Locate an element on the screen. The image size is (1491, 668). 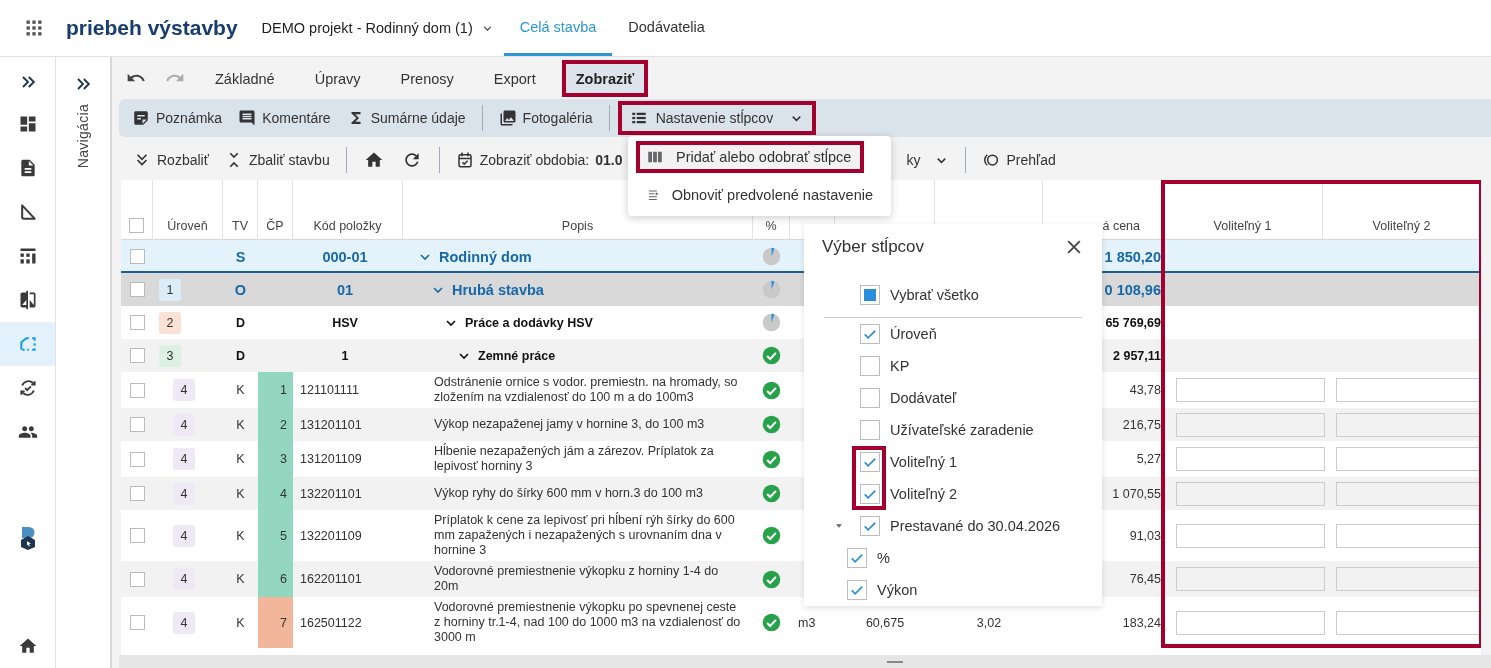
sync-check-icon is located at coordinates (27, 388).